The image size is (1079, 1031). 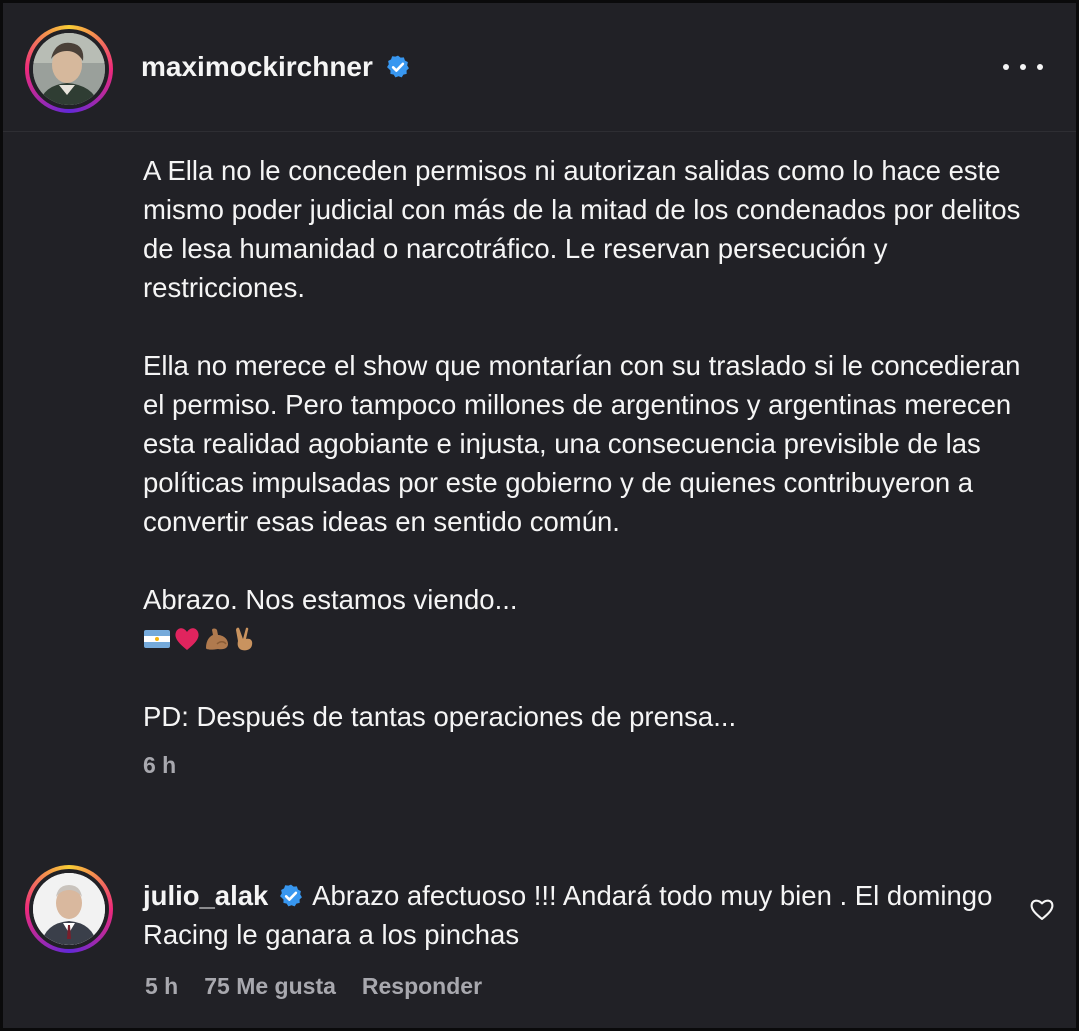 I want to click on comment-meta: 5 h 75 Me gusta Responder, so click(x=313, y=986).